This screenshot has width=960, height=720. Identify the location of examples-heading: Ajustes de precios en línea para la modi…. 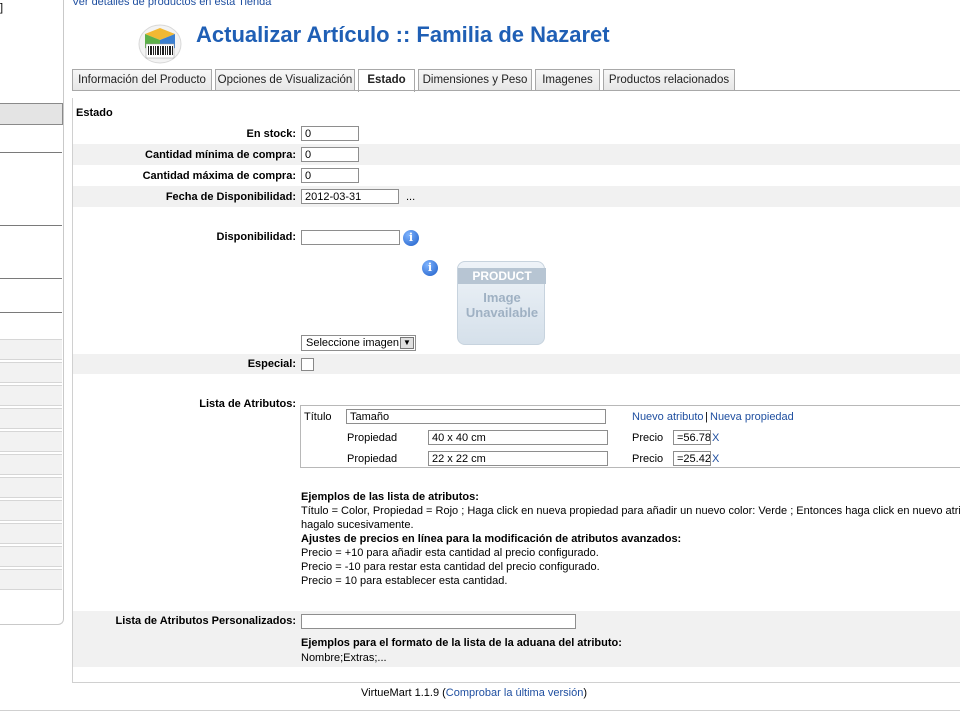
(491, 539).